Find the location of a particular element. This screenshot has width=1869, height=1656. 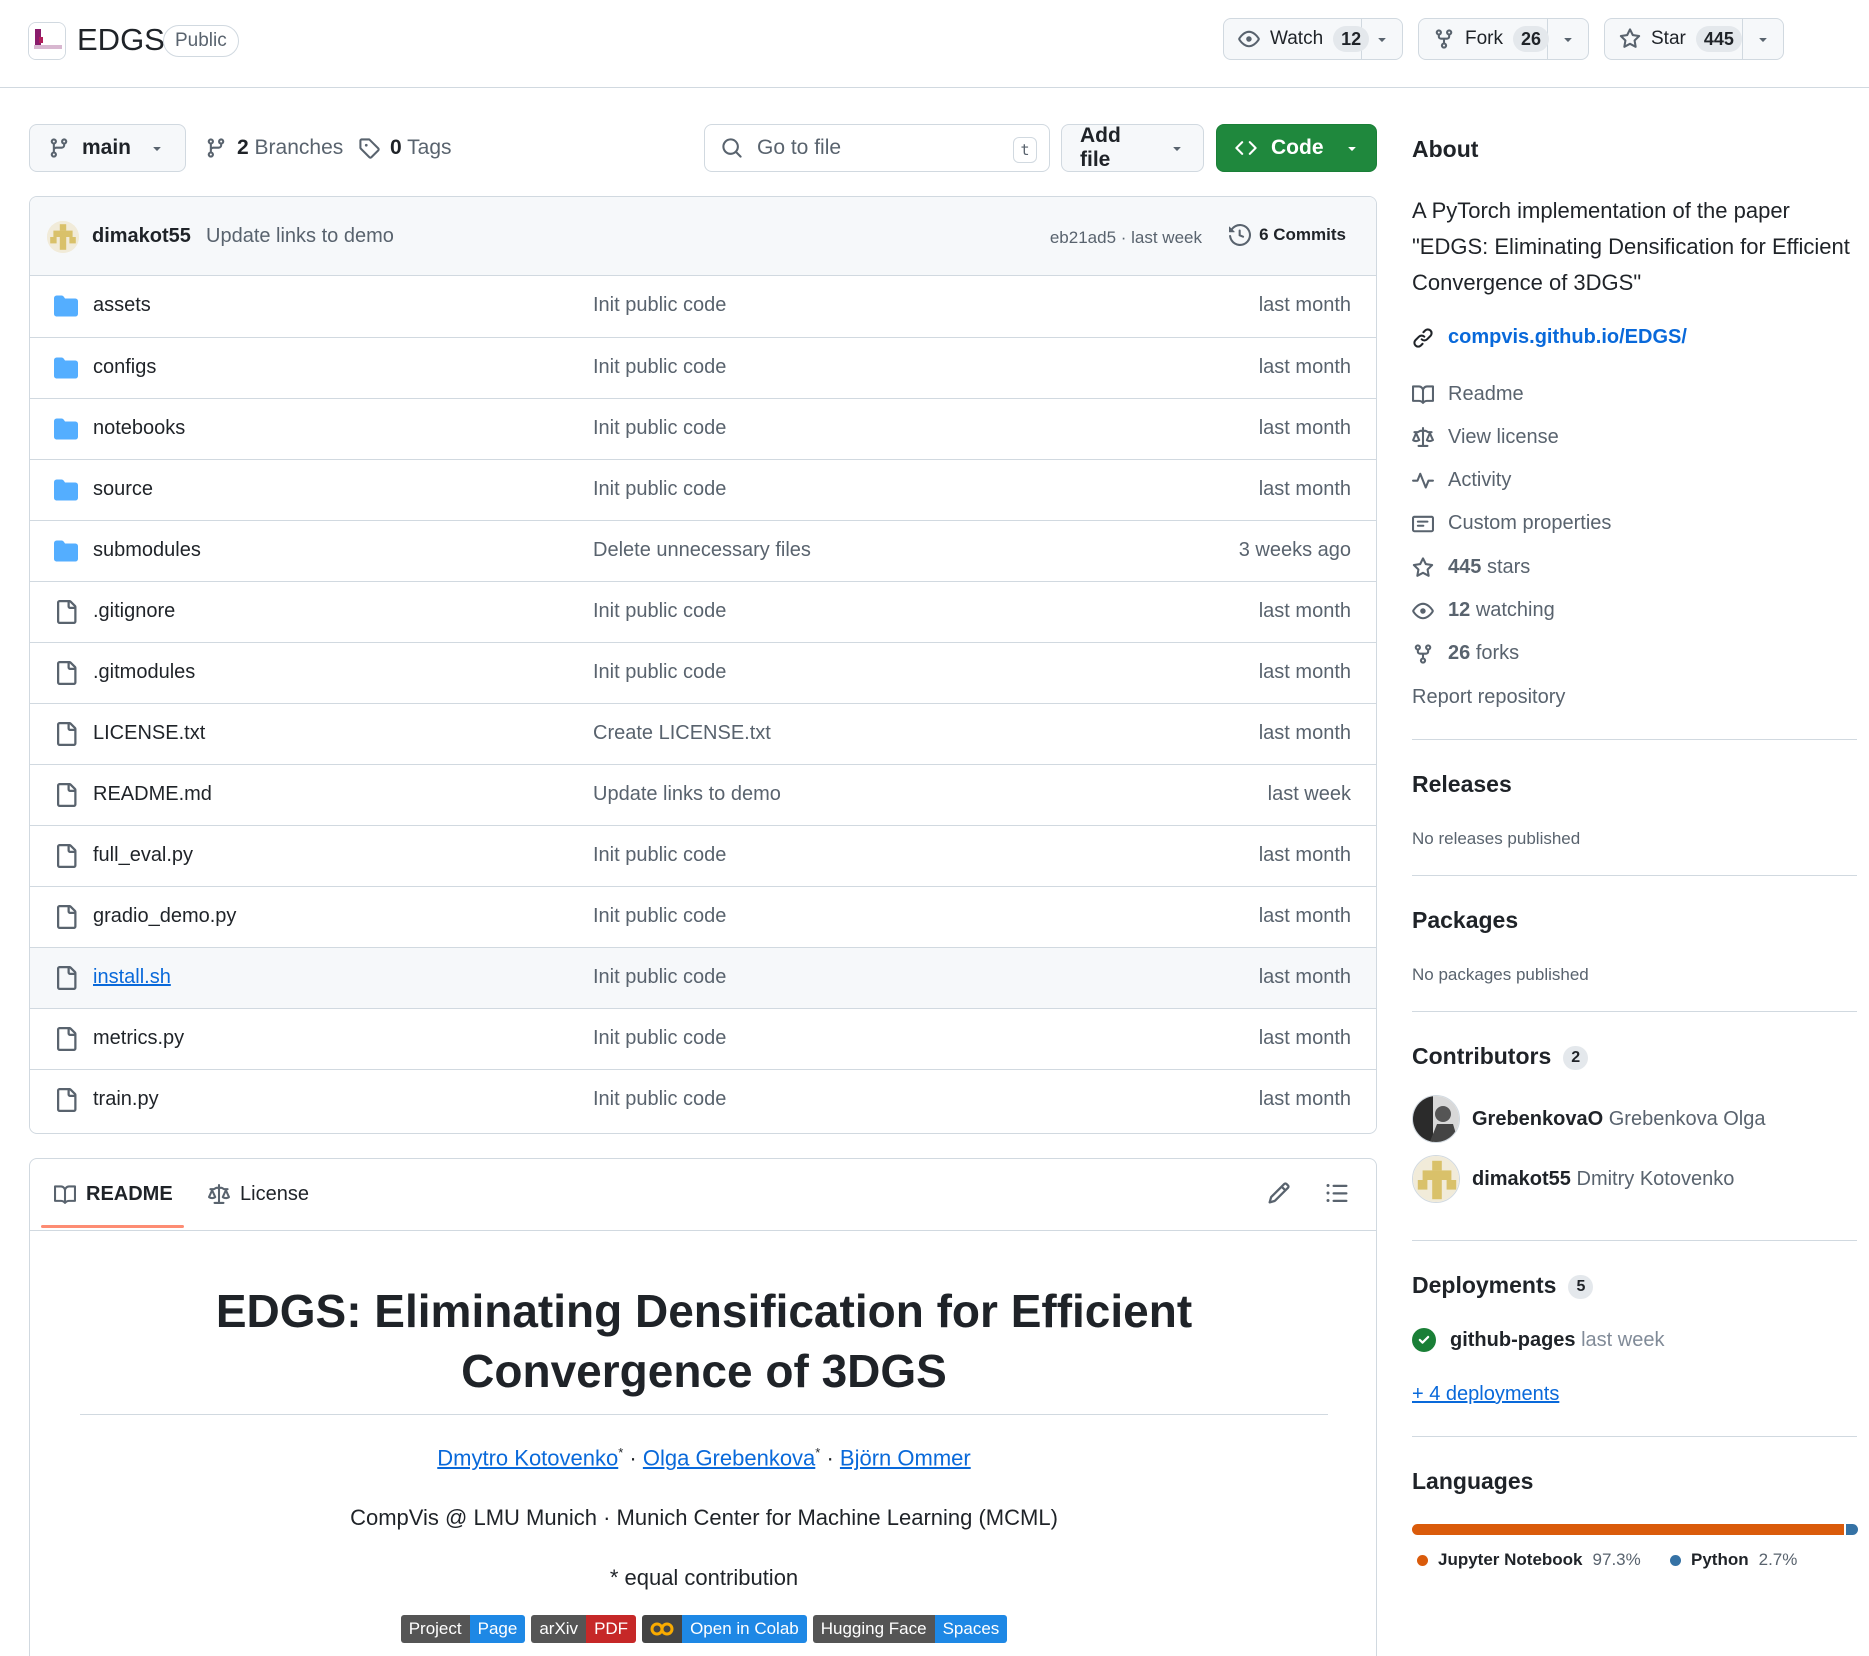

packages-empty: No packages published is located at coordinates (1500, 974).